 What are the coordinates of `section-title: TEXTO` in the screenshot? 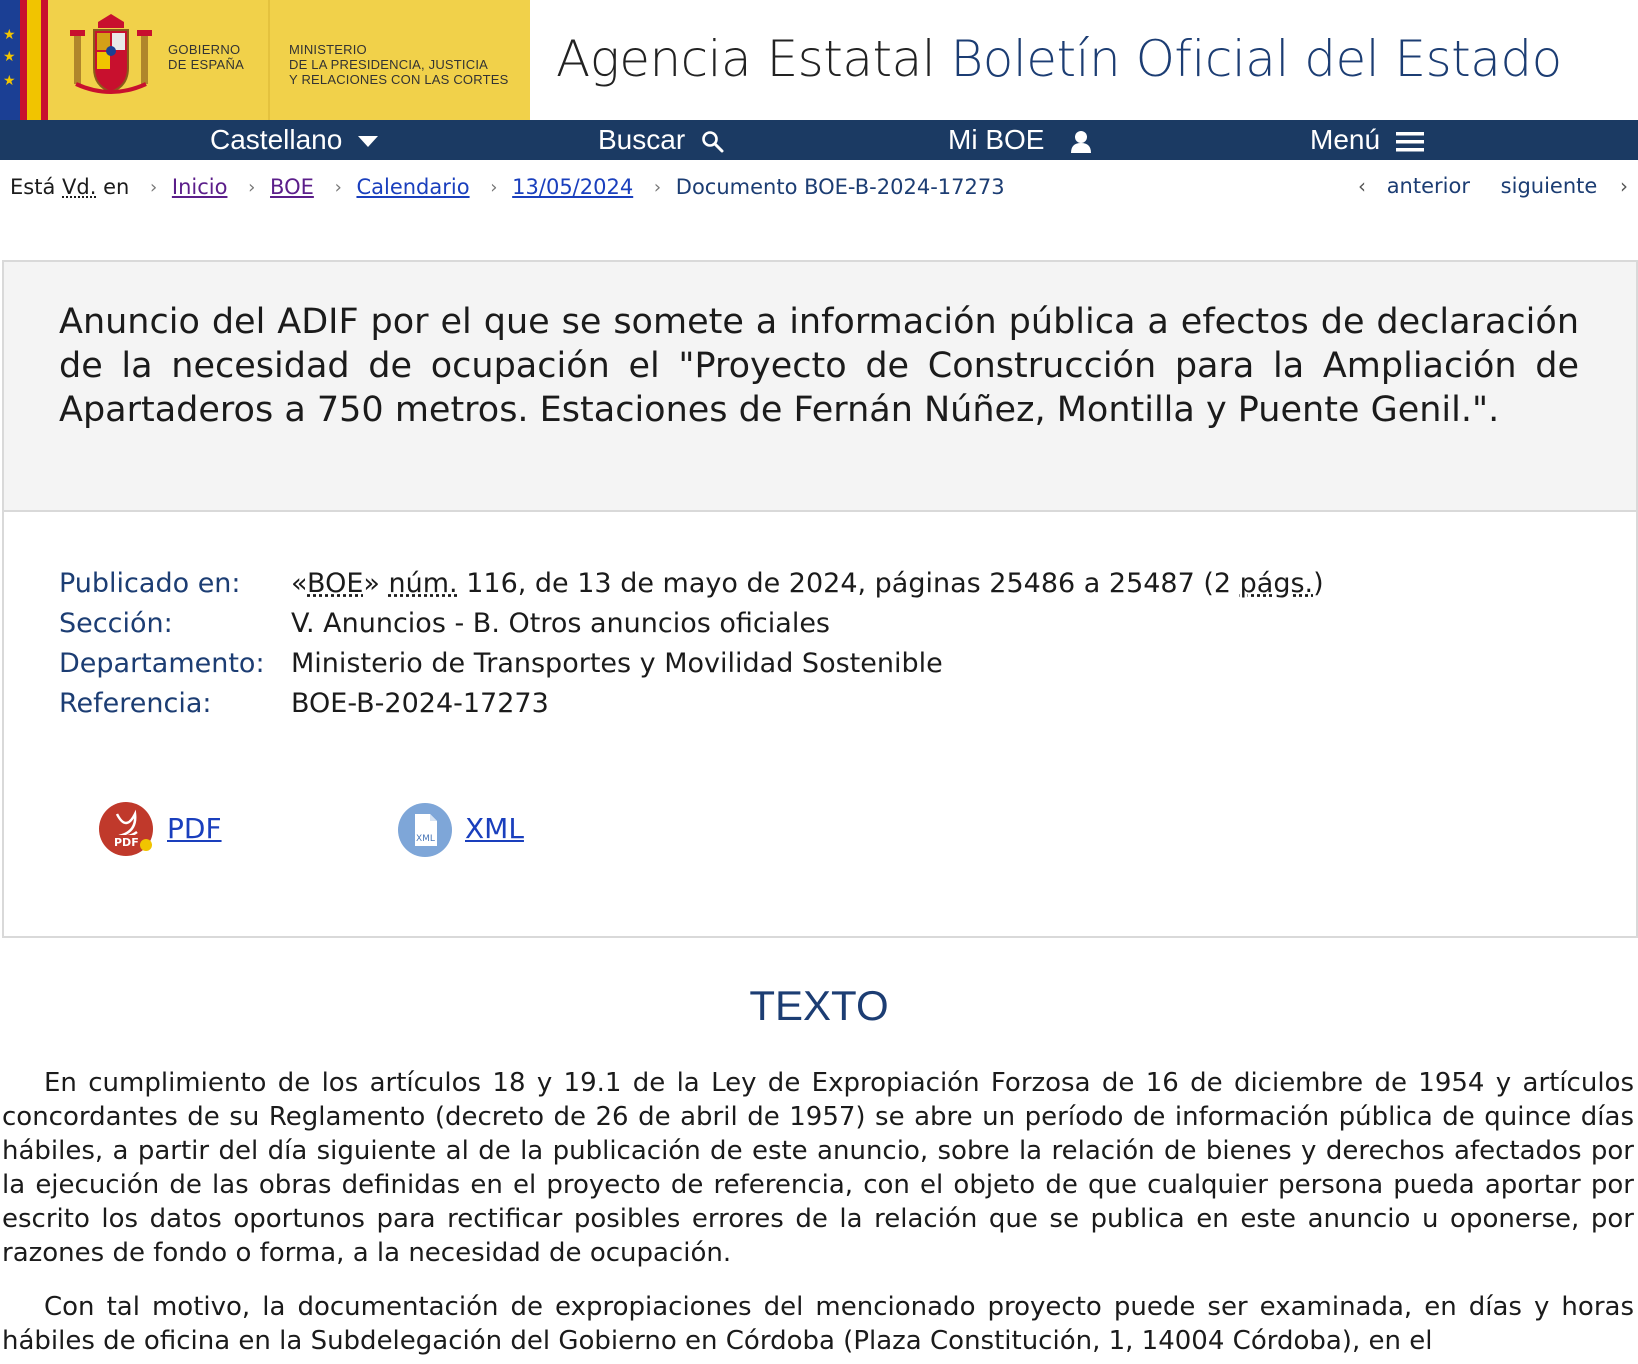 It's located at (819, 1005).